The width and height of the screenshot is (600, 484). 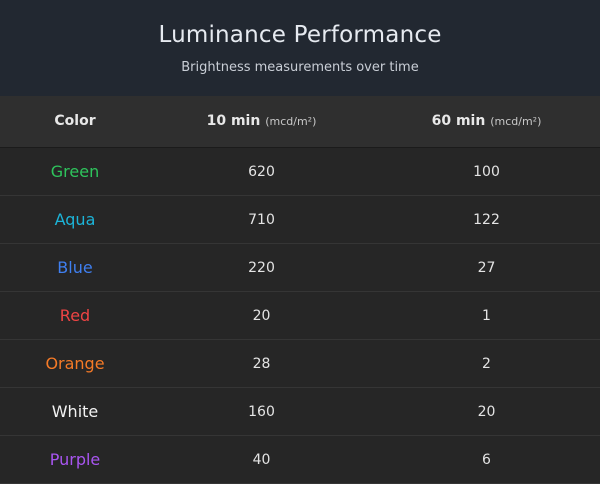 I want to click on row-value-60min: 2, so click(x=486, y=364).